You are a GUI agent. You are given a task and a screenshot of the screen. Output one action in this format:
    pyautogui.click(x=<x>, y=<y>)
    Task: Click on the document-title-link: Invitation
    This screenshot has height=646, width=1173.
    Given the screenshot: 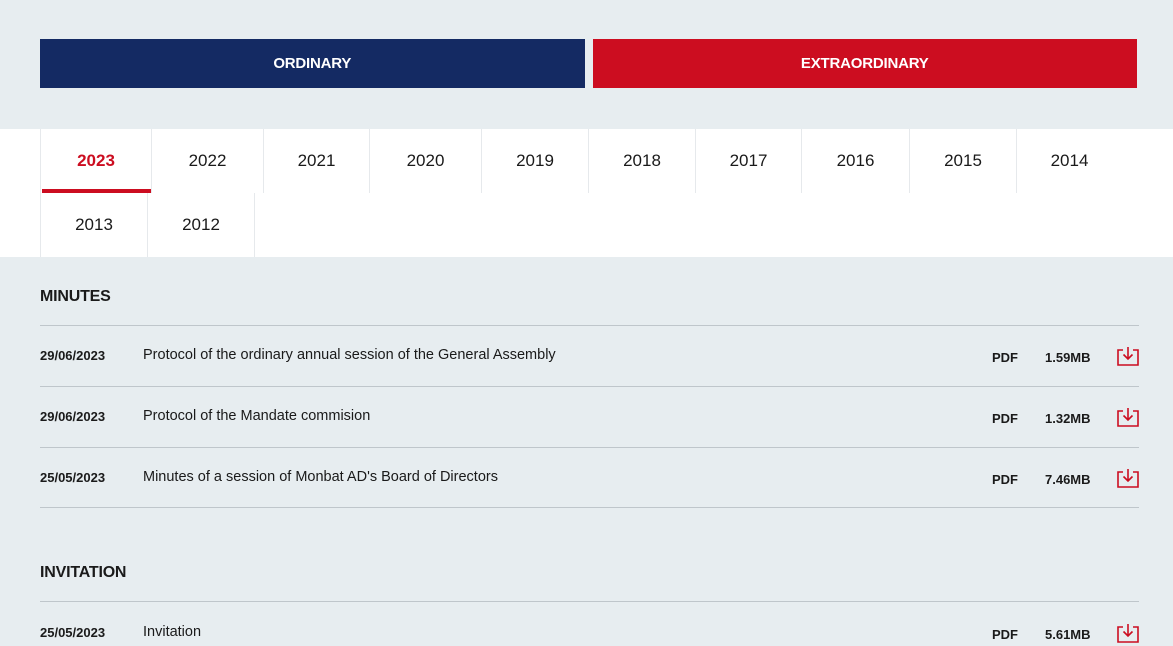 What is the action you would take?
    pyautogui.click(x=172, y=632)
    